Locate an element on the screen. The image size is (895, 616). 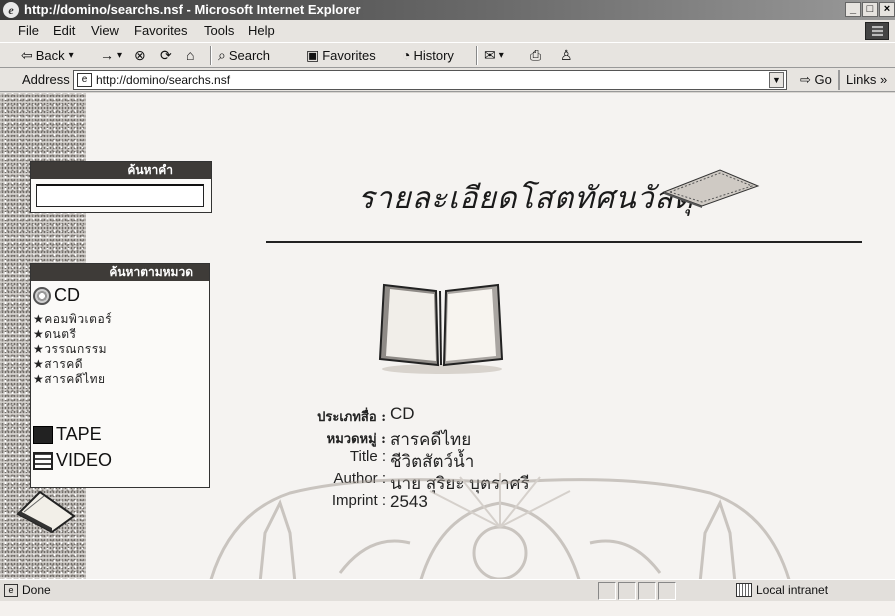
search-button: ⌕ Search is located at coordinates (244, 55).